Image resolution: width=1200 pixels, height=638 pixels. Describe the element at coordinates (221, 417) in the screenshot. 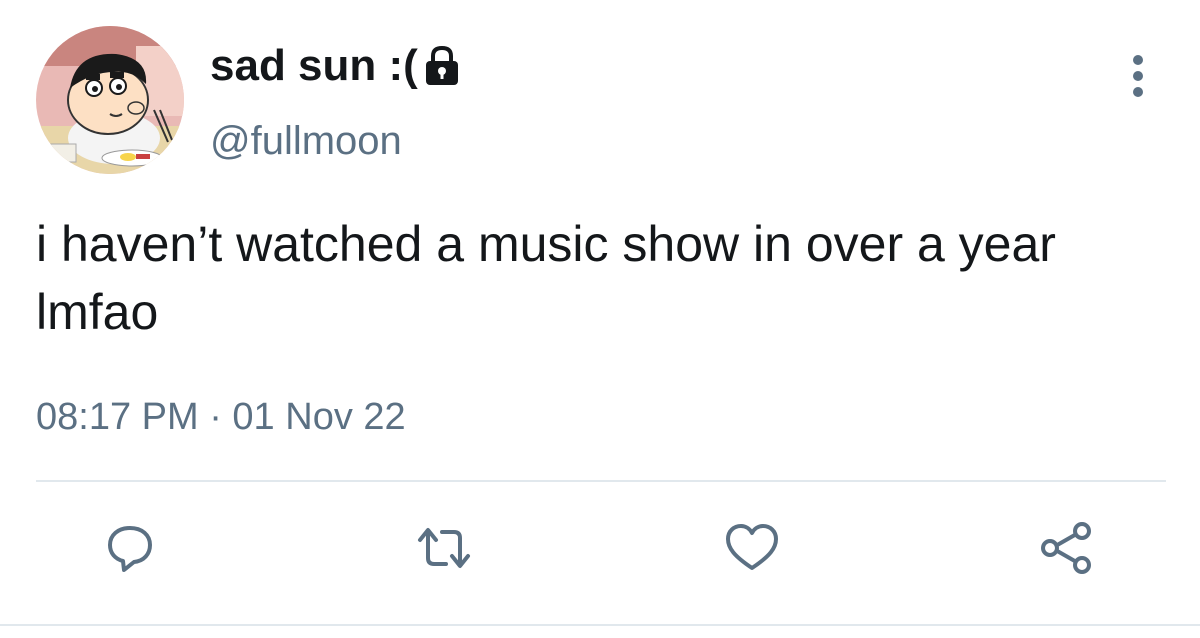

I see `tweet-timestamp: 08:17 PM · 01 Nov 22` at that location.